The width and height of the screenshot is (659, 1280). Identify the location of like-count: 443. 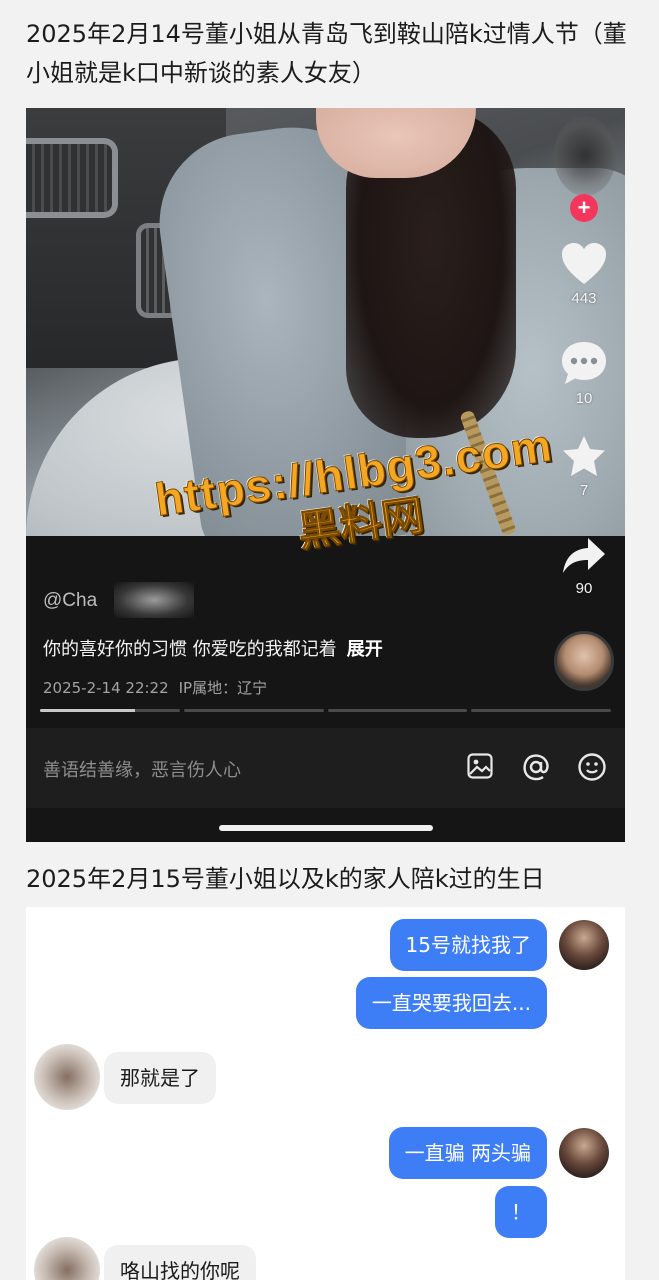
(584, 298).